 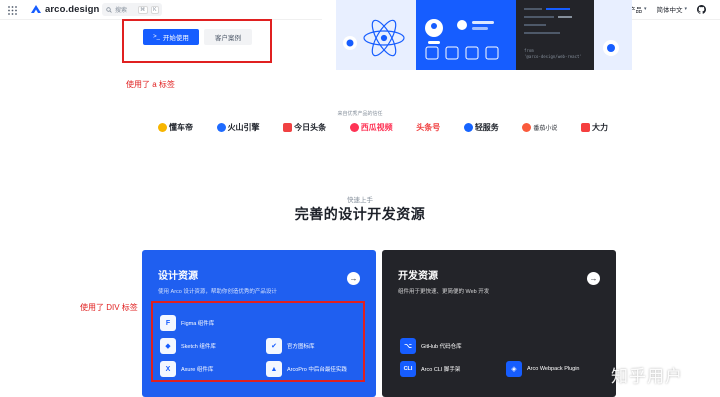 What do you see at coordinates (408, 346) in the screenshot?
I see `github-icon: ⌥` at bounding box center [408, 346].